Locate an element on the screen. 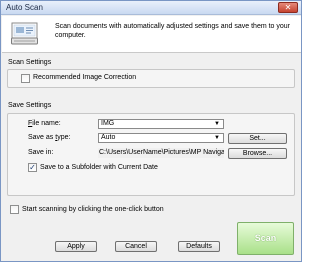  save-as-type-select: Auto ▼ is located at coordinates (161, 138).